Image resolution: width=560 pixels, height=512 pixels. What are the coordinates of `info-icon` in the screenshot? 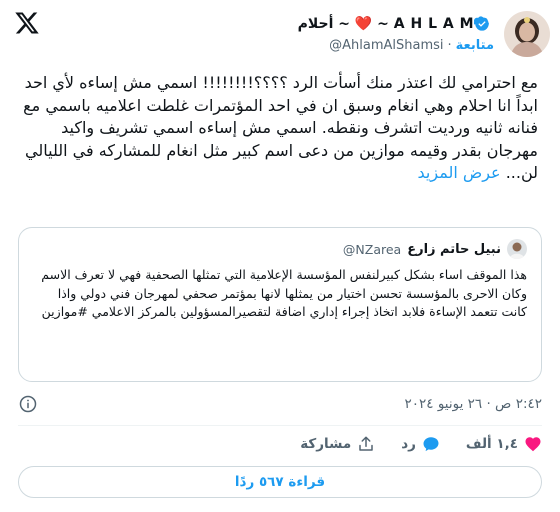 It's located at (28, 404).